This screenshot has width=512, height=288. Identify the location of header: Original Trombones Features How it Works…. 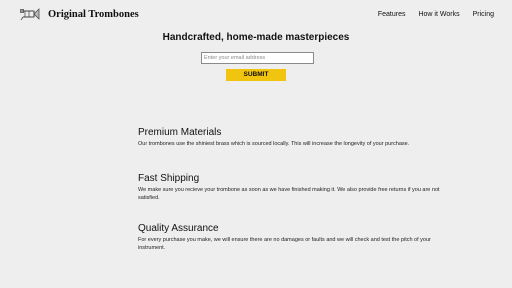
(256, 15).